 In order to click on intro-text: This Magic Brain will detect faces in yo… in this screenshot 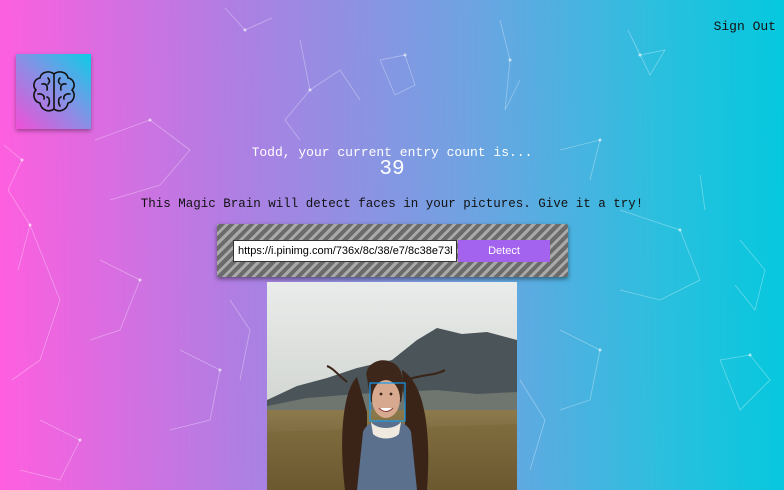, I will do `click(392, 204)`.